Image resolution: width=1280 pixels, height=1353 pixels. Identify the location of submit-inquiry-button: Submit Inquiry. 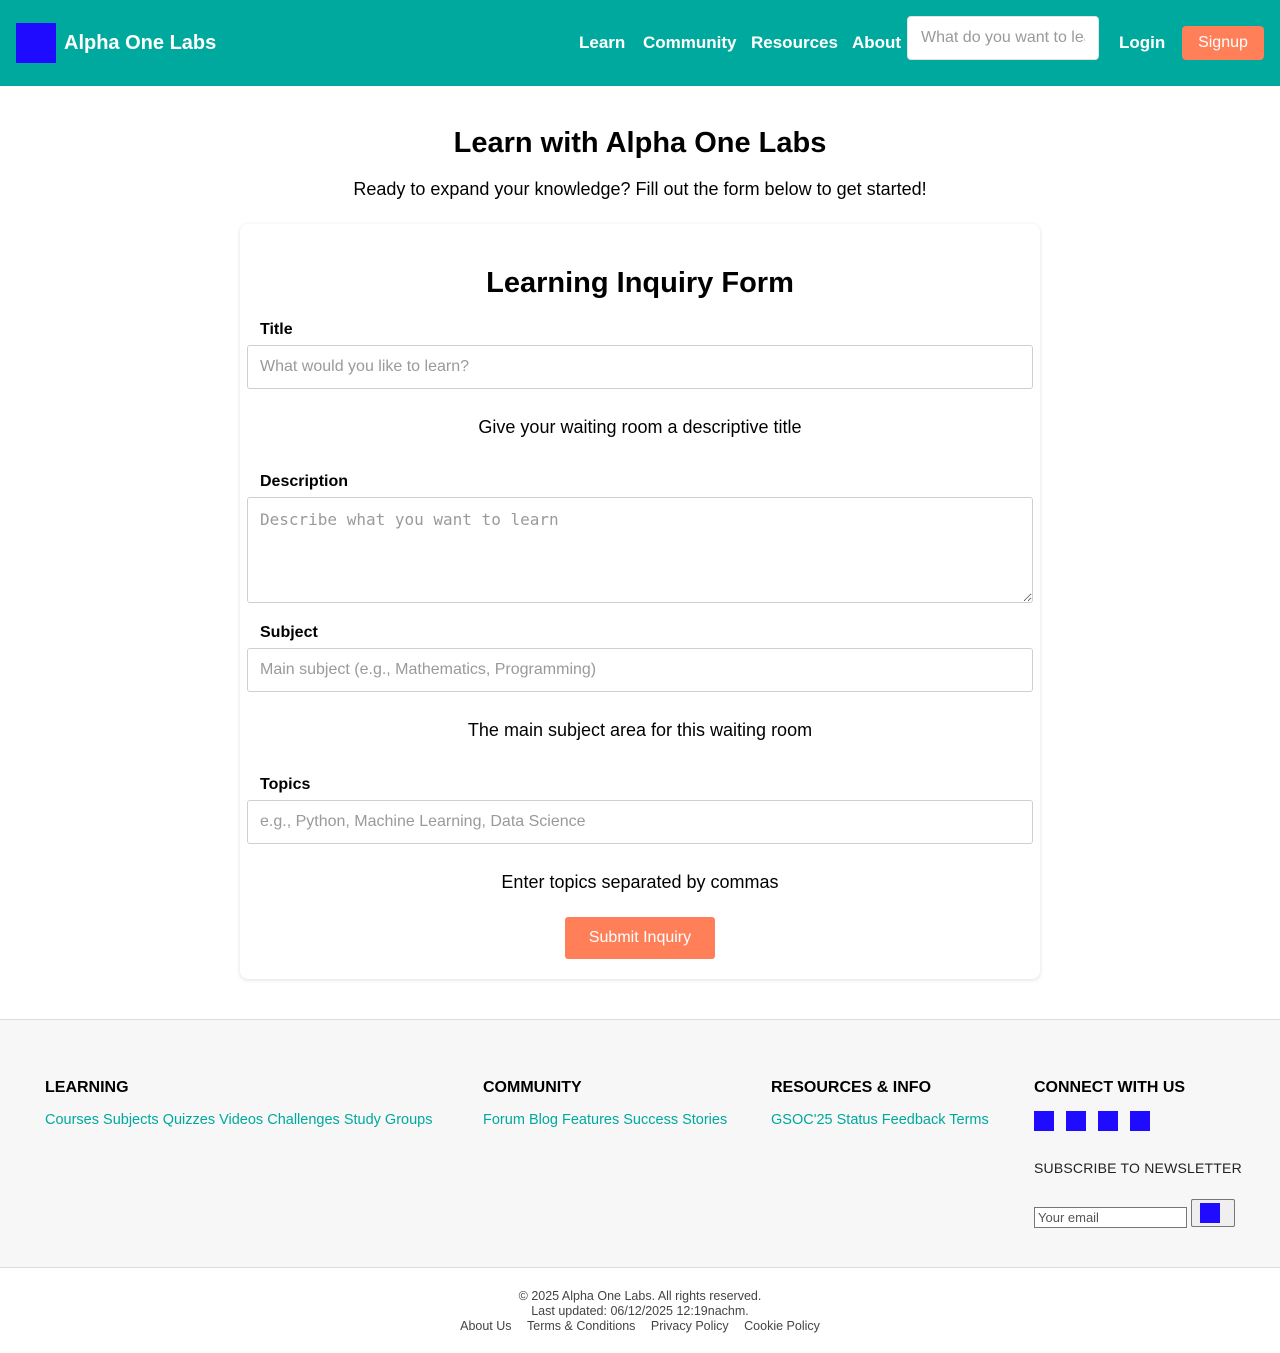
(640, 938).